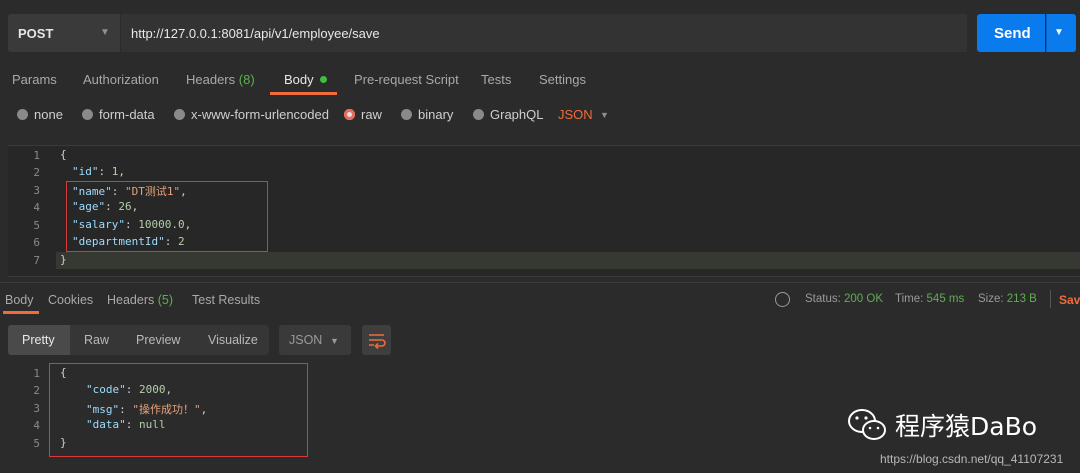  I want to click on tab-params: Params, so click(34, 79).